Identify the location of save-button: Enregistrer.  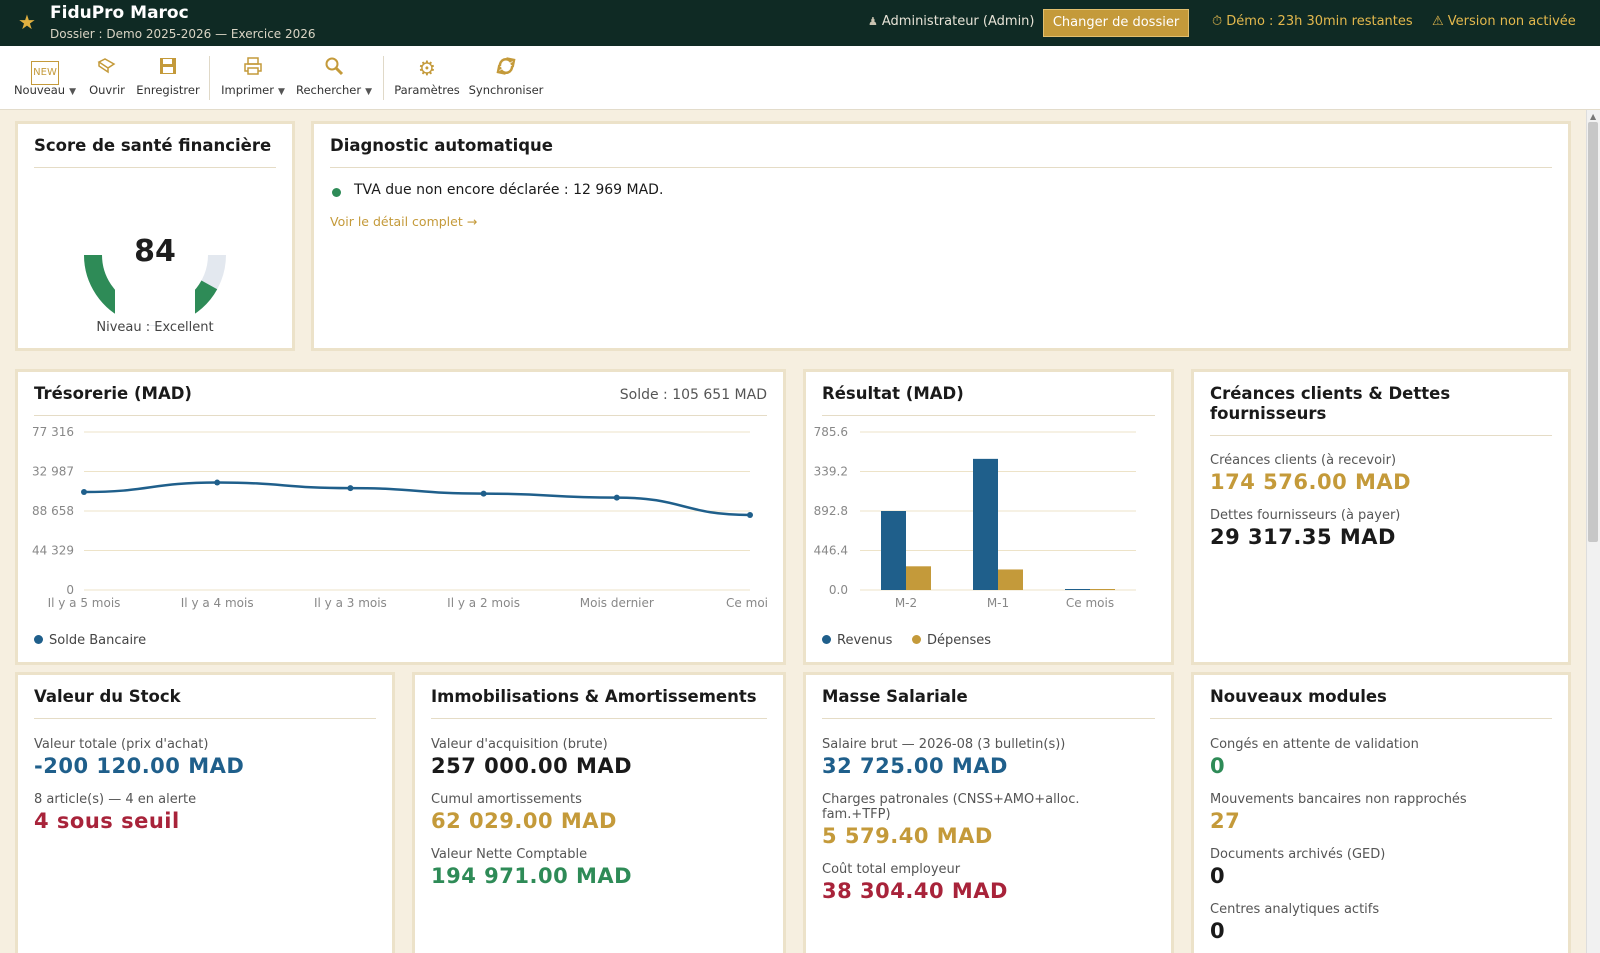
(168, 78).